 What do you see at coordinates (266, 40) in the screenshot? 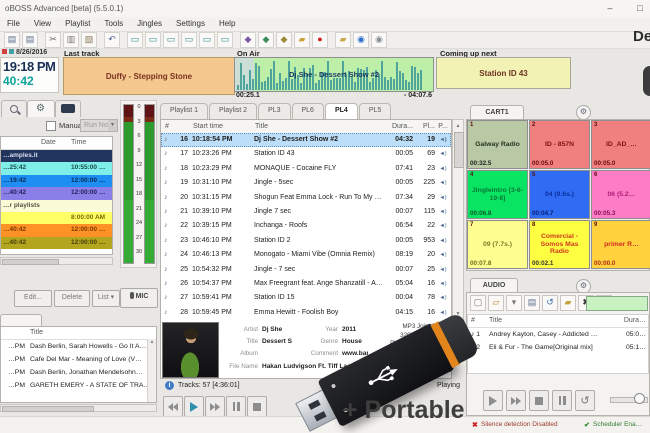
I see `music-library-icon: ◆` at bounding box center [266, 40].